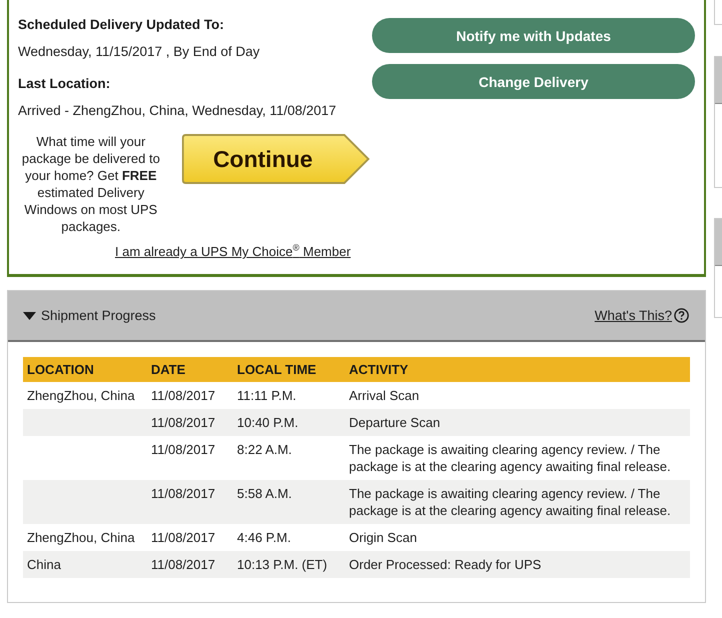 The width and height of the screenshot is (722, 618). Describe the element at coordinates (533, 81) in the screenshot. I see `action-button: Change Delivery` at that location.